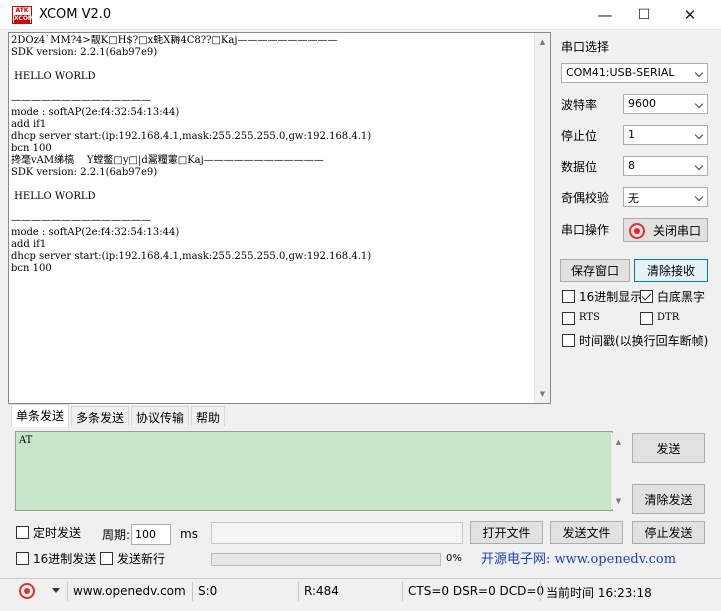  Describe the element at coordinates (585, 230) in the screenshot. I see `port-op-label: 串口操作` at that location.